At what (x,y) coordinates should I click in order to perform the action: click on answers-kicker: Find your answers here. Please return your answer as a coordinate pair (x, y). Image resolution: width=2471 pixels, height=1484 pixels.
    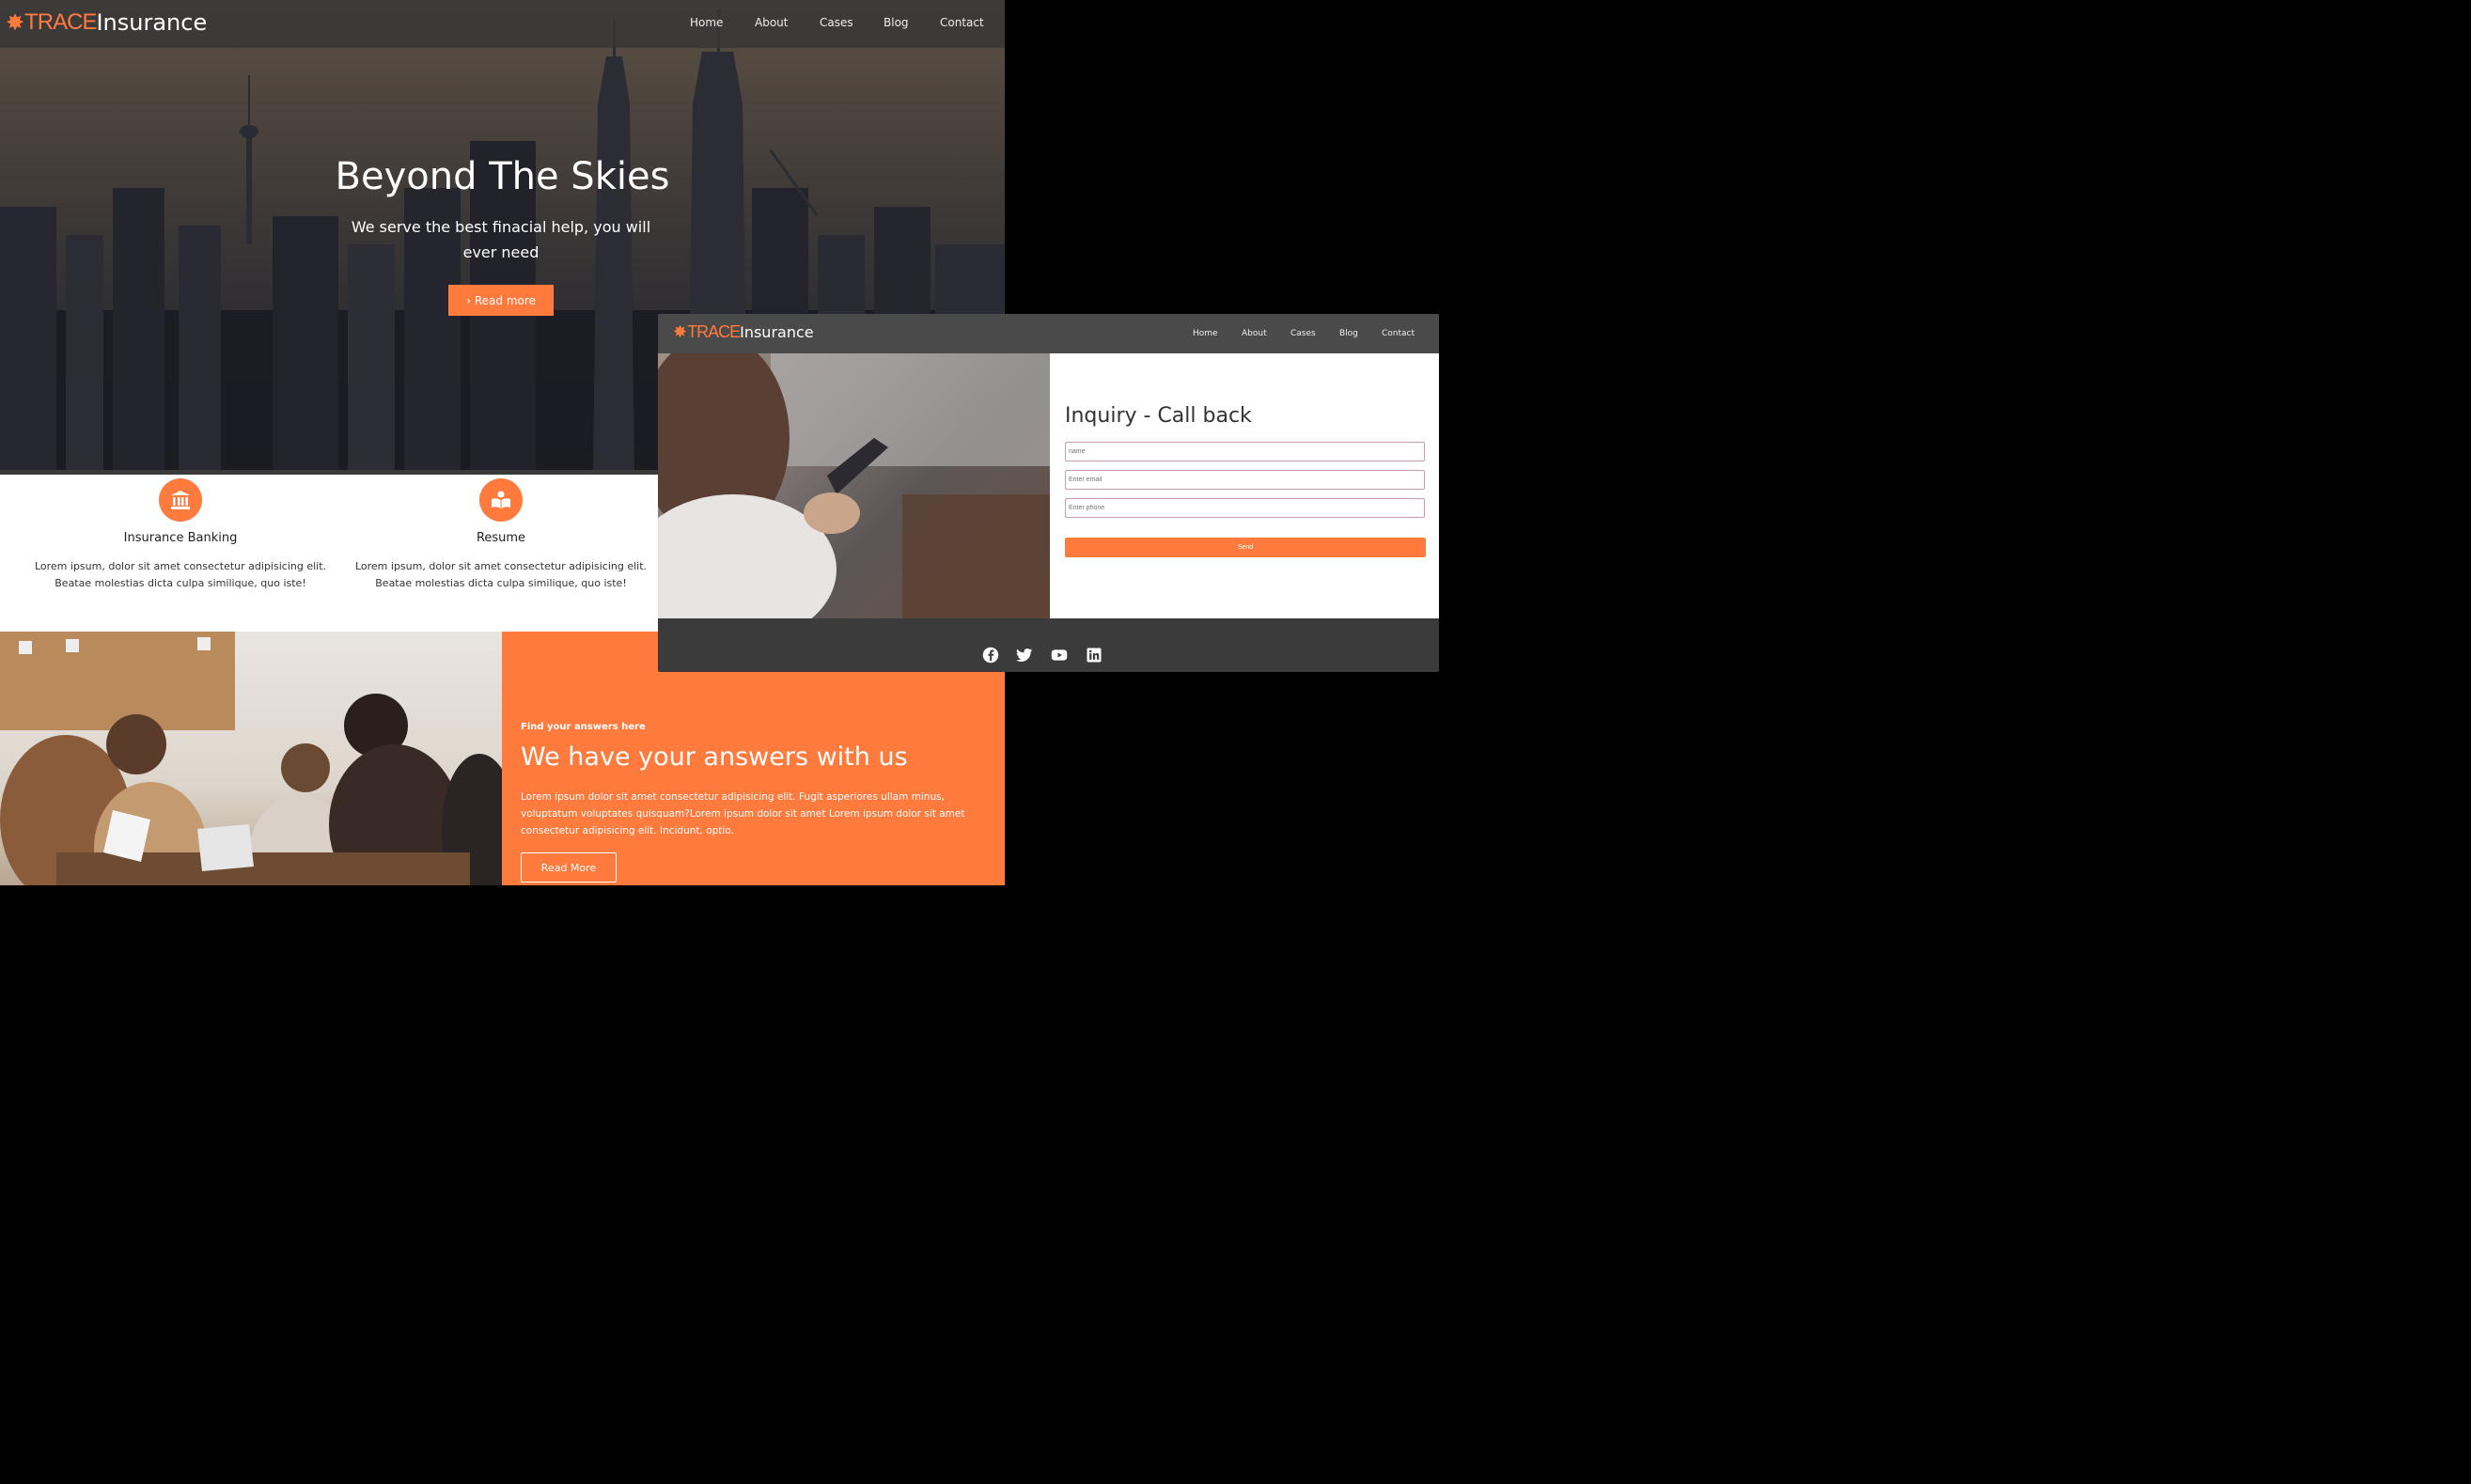
    Looking at the image, I should click on (583, 727).